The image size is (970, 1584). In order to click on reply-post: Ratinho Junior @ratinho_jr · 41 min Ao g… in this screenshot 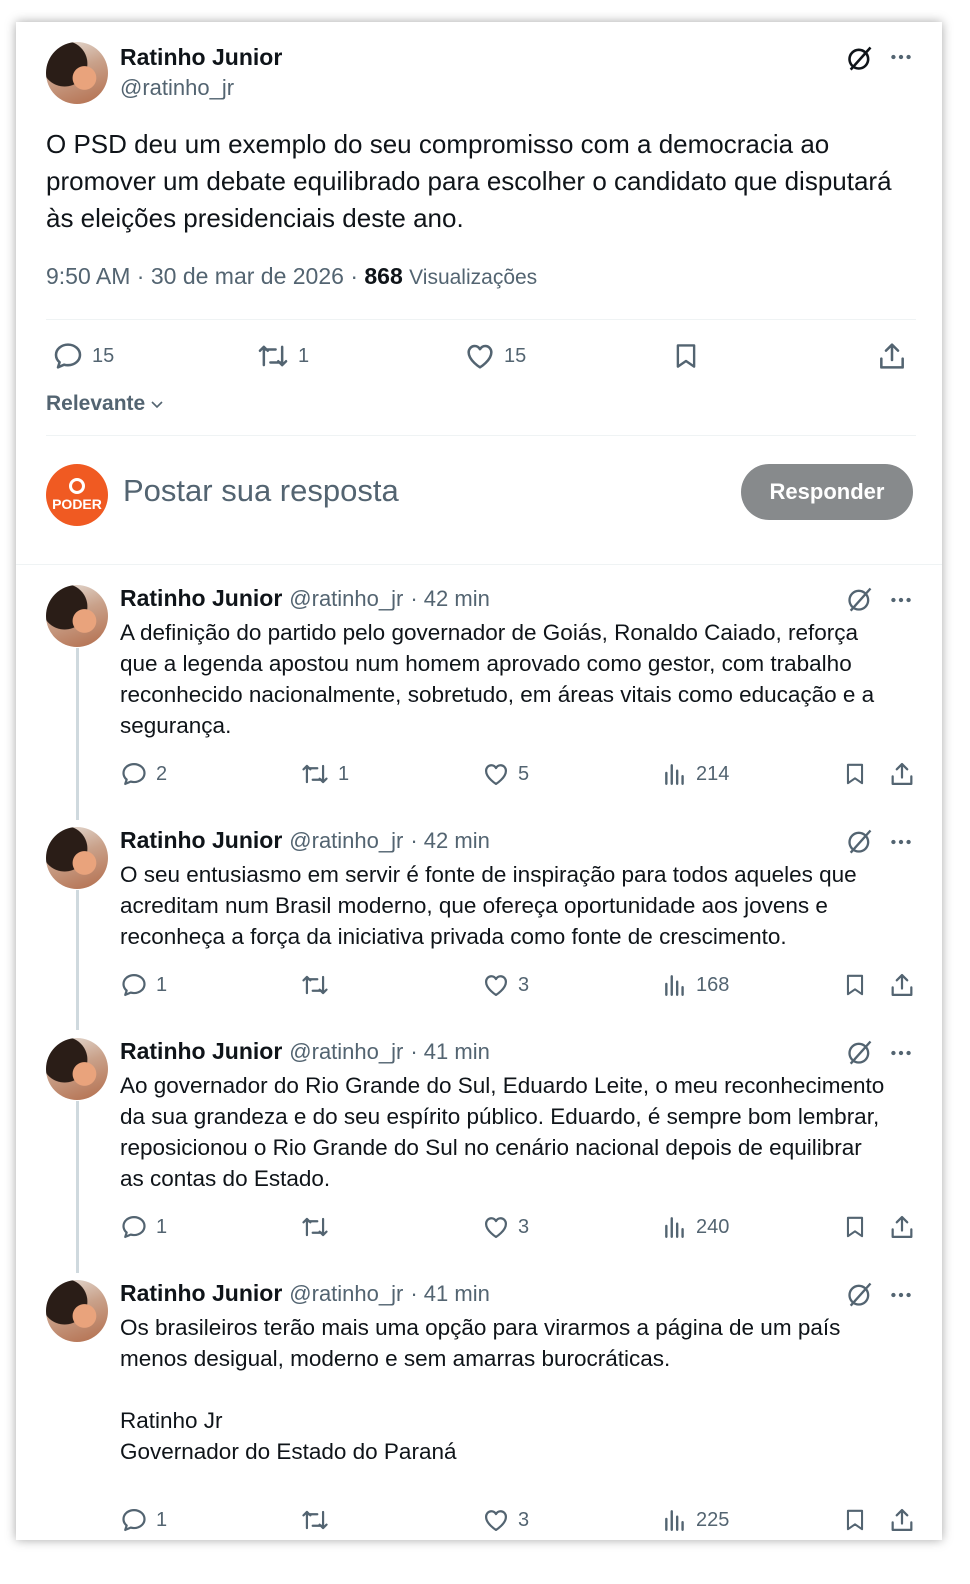, I will do `click(479, 1148)`.